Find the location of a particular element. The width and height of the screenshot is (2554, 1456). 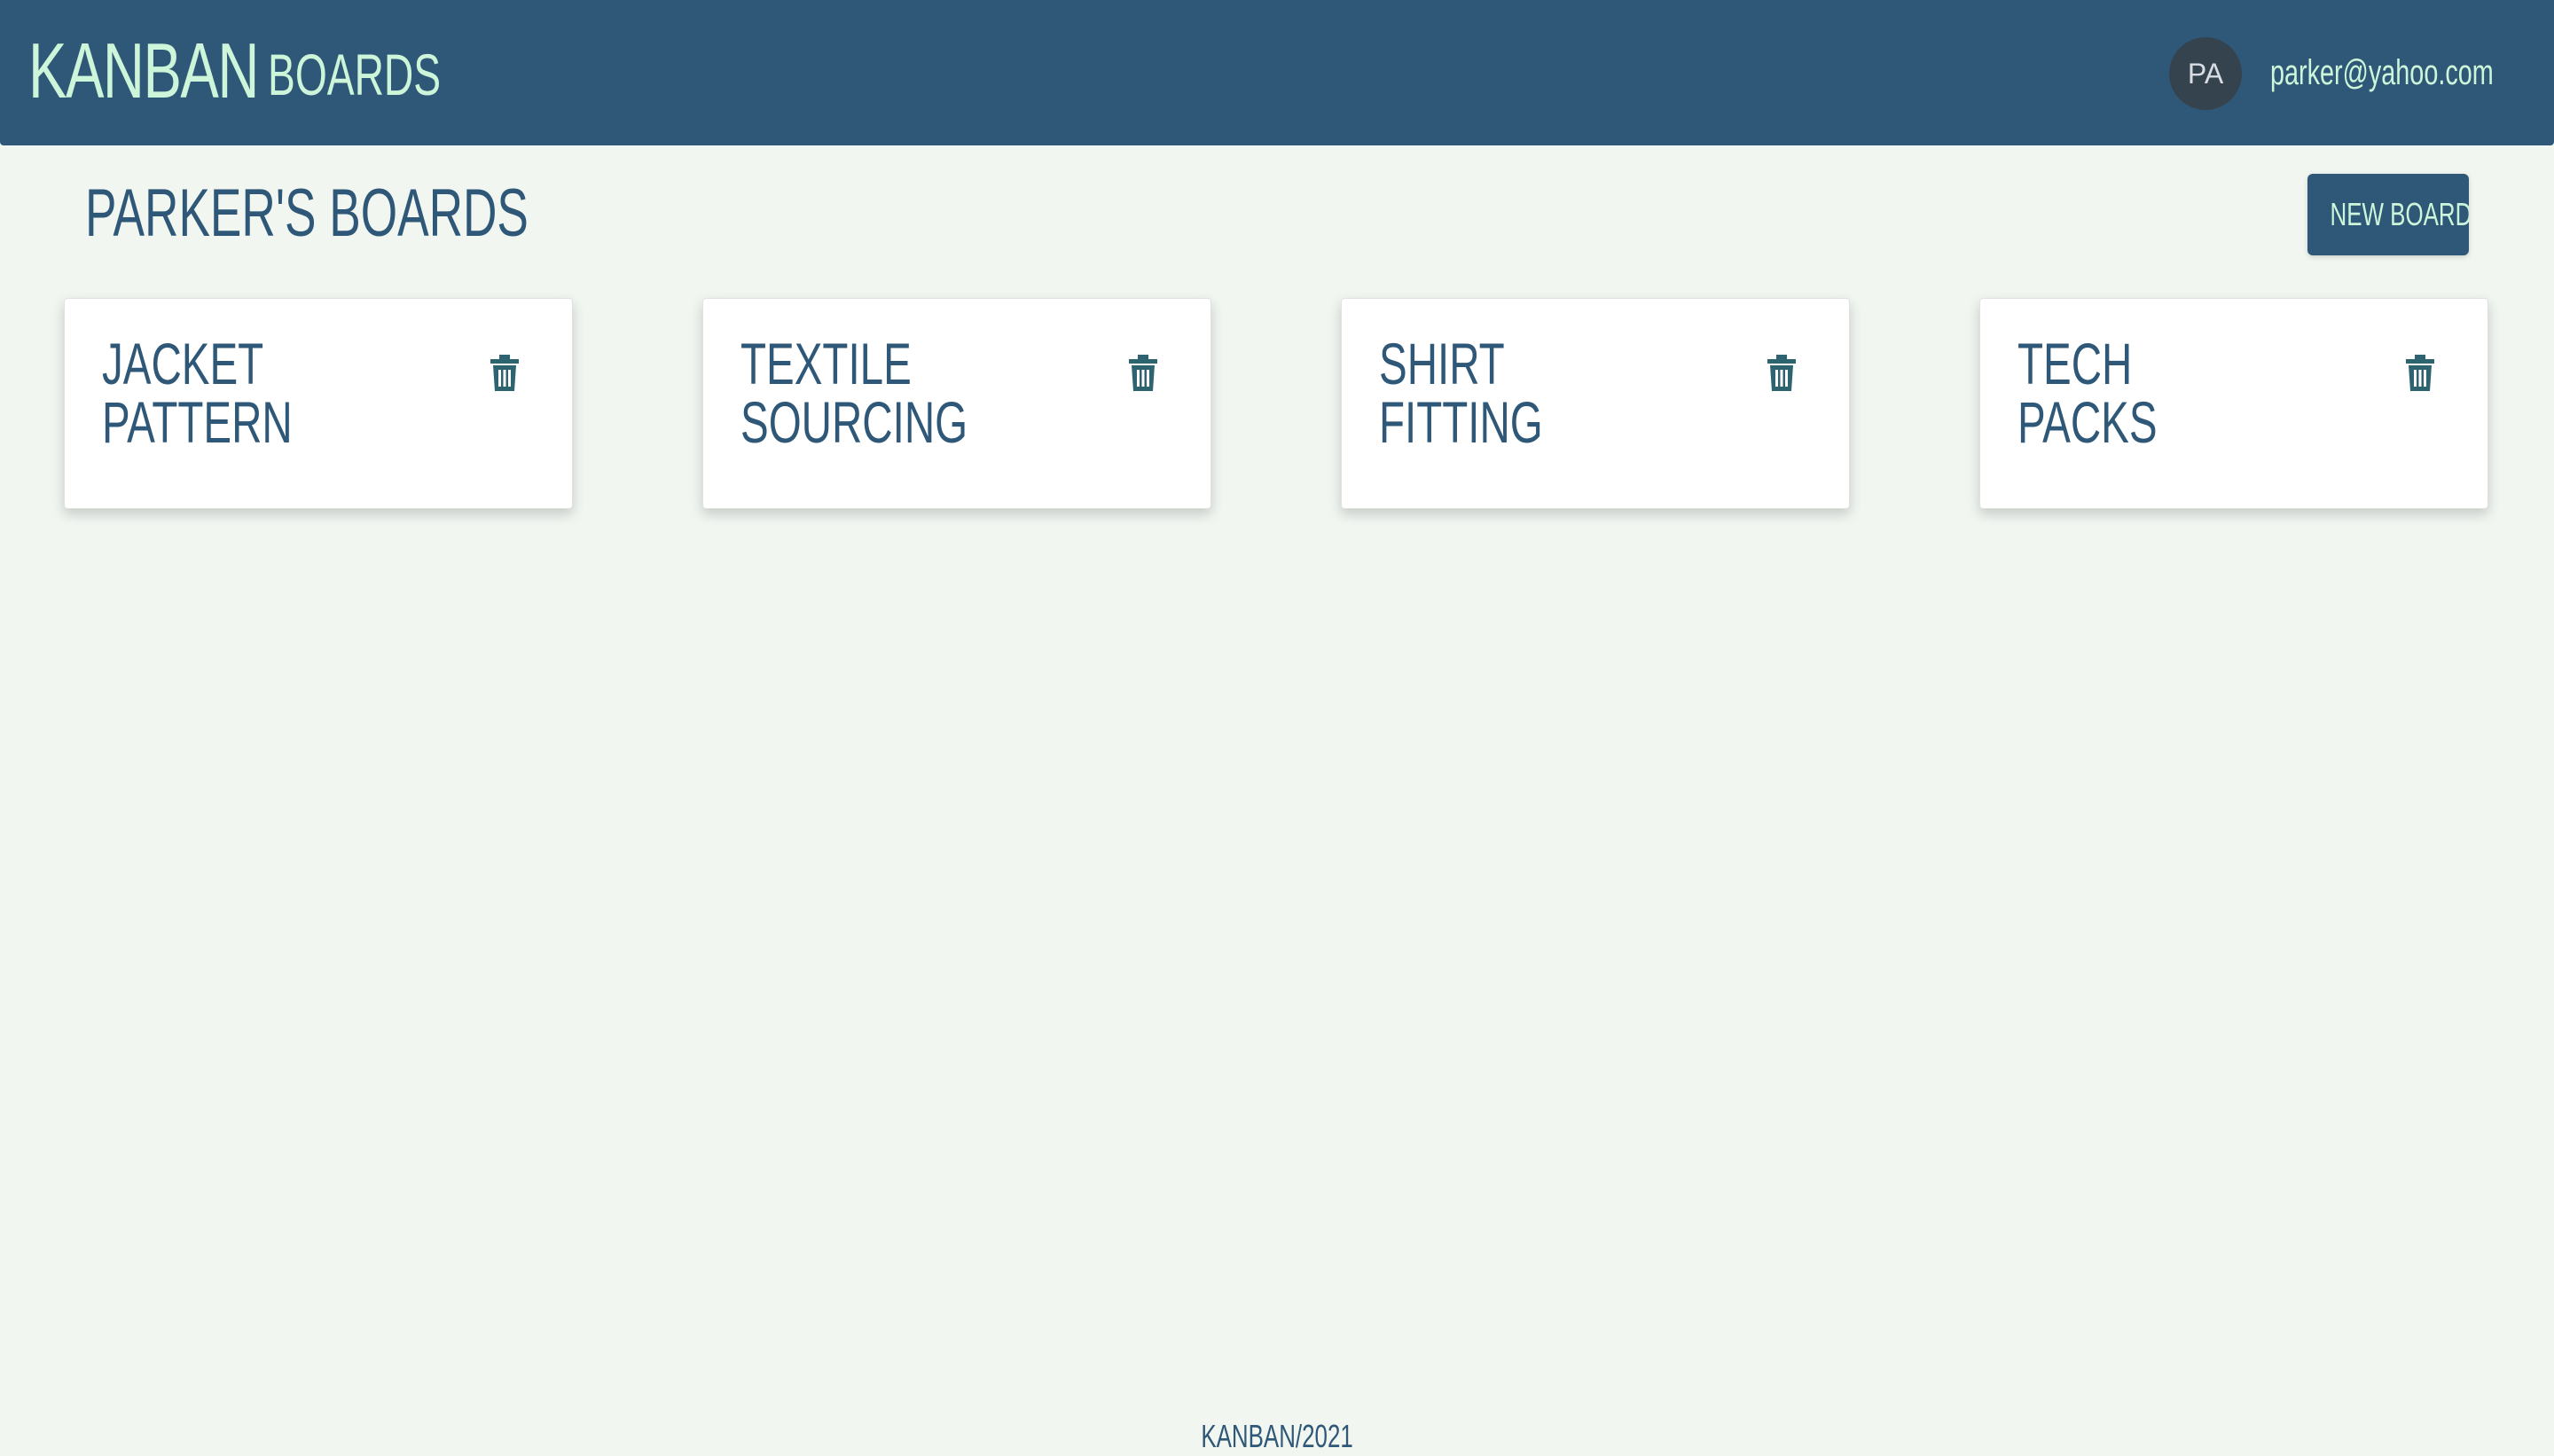

board-title: SHIRT FITTING is located at coordinates (1461, 393).